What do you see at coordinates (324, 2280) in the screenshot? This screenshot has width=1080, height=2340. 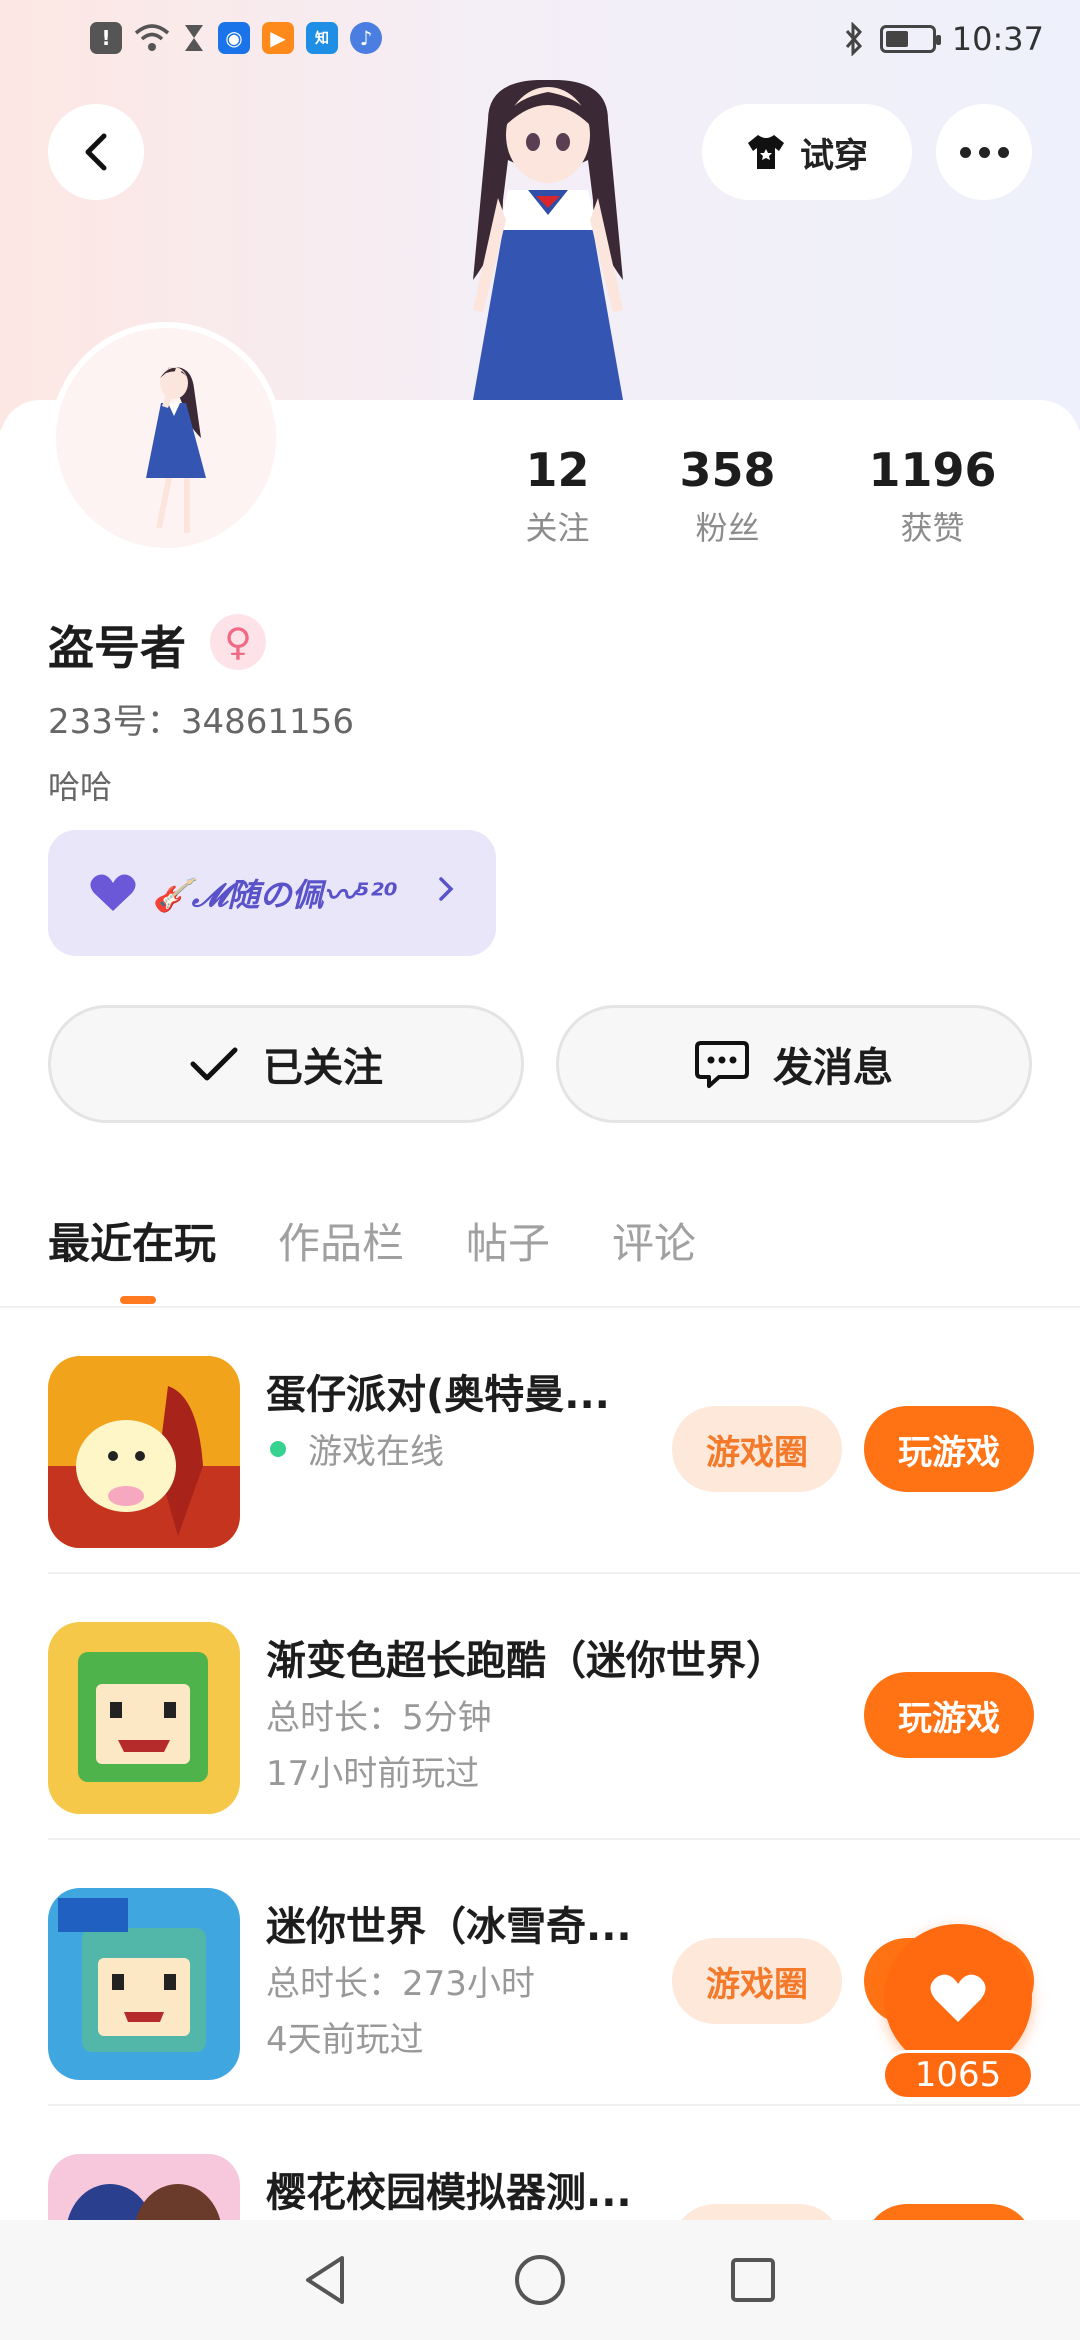 I see `triangle-back-icon` at bounding box center [324, 2280].